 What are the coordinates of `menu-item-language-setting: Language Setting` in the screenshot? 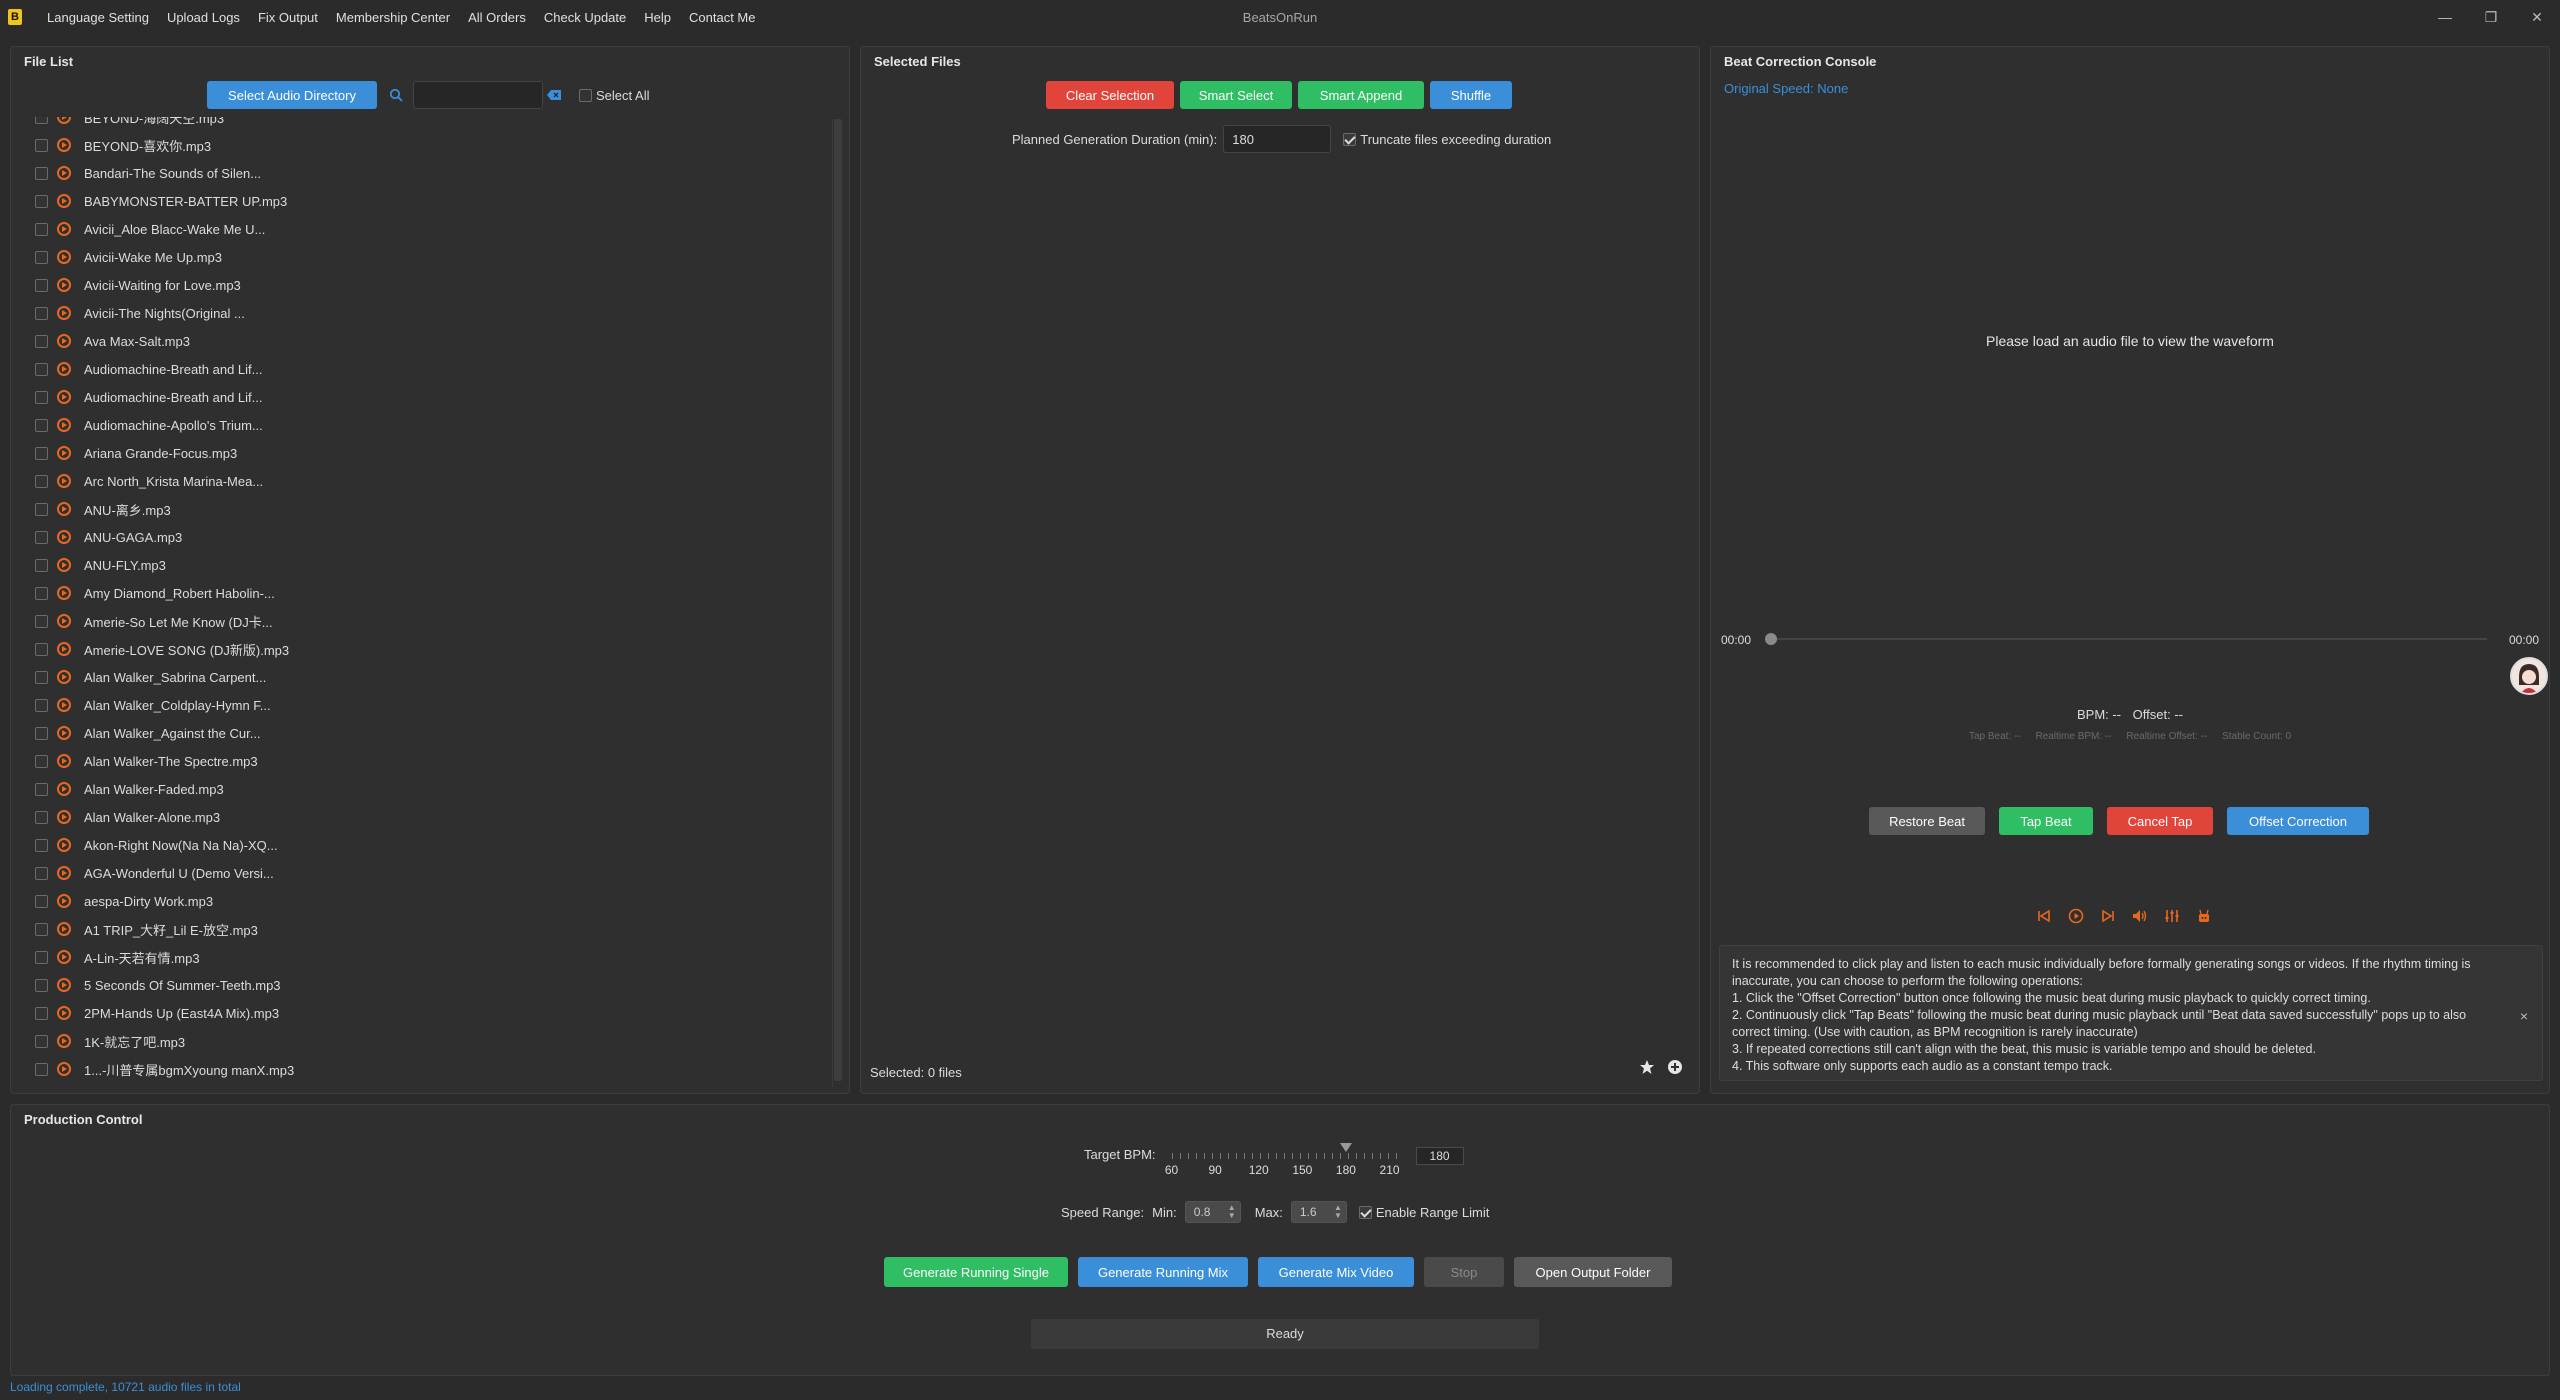 It's located at (98, 17).